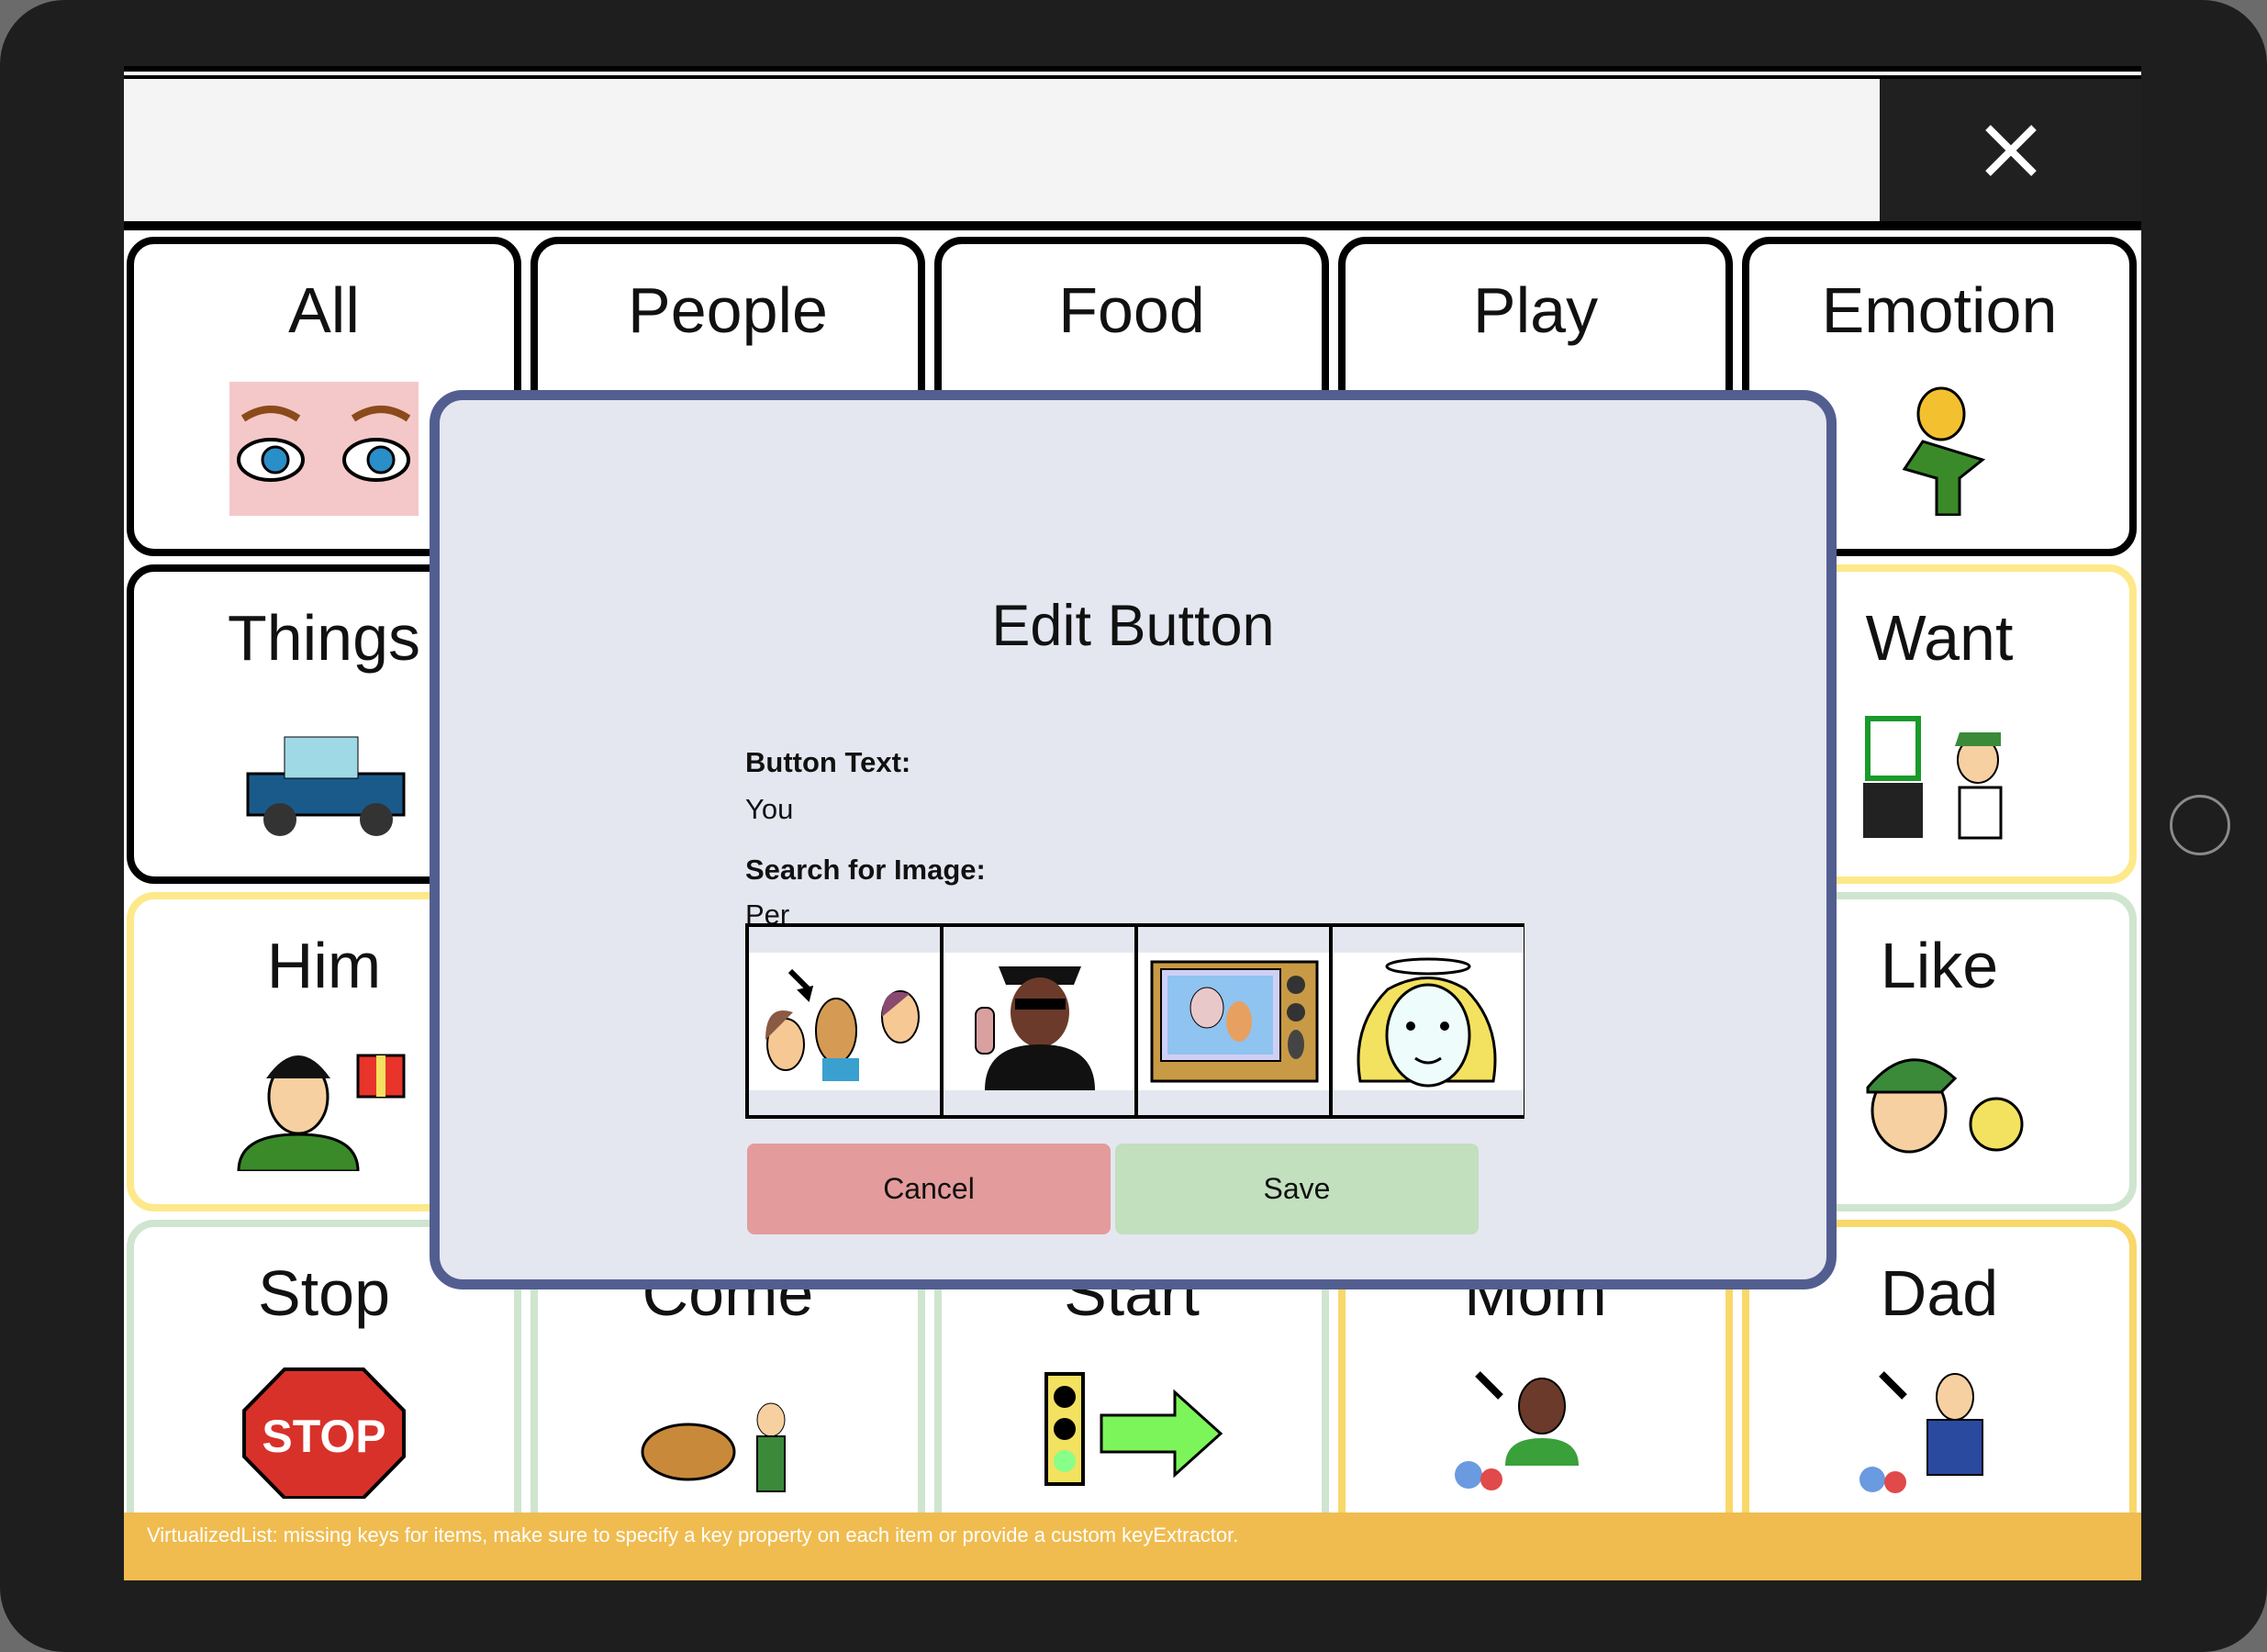 Image resolution: width=2267 pixels, height=1652 pixels. Describe the element at coordinates (929, 1189) in the screenshot. I see `cancel-button: Cancel` at that location.